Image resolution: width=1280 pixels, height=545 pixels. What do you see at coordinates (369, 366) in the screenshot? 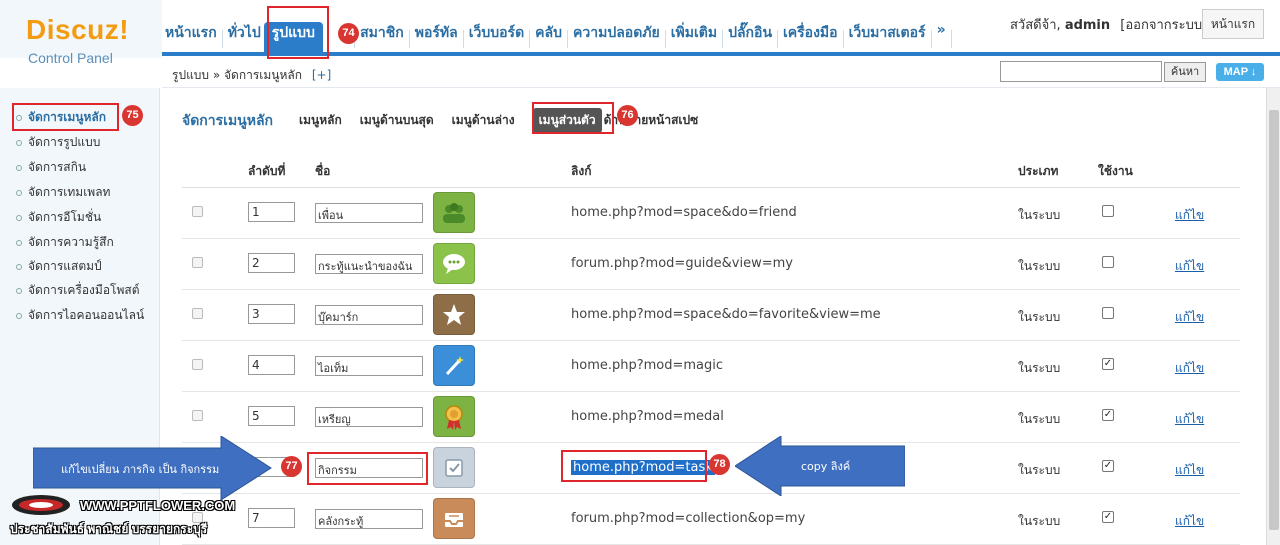
I see `name-input: ไอเท็ม` at bounding box center [369, 366].